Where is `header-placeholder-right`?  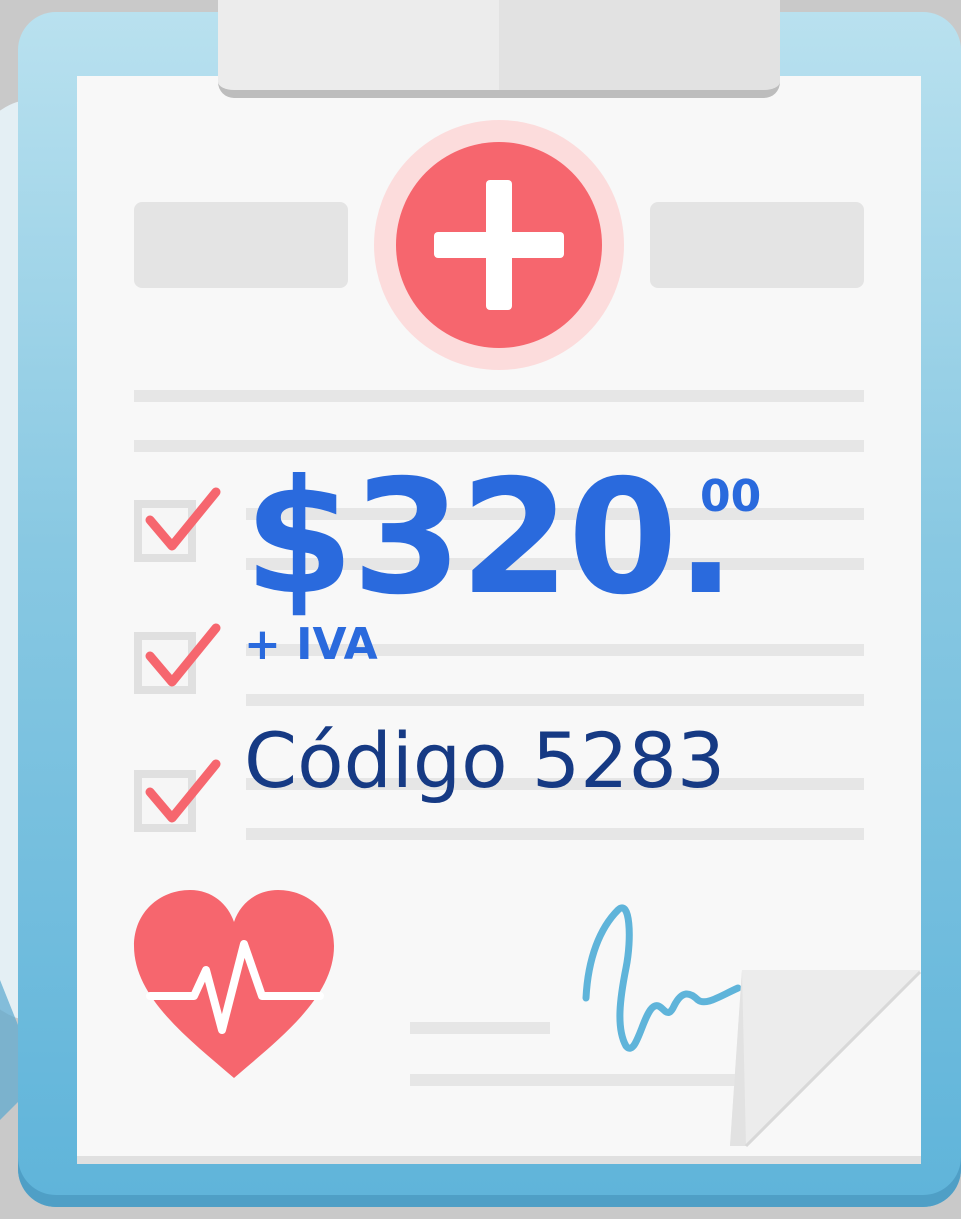
header-placeholder-right is located at coordinates (757, 245).